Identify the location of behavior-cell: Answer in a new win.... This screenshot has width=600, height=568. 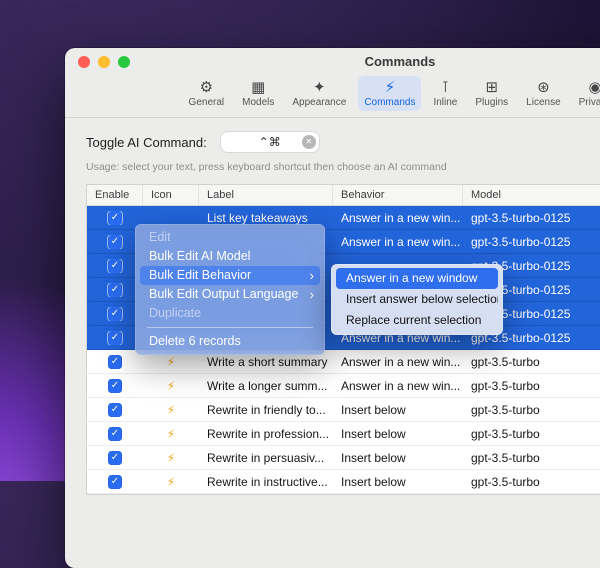
(401, 217).